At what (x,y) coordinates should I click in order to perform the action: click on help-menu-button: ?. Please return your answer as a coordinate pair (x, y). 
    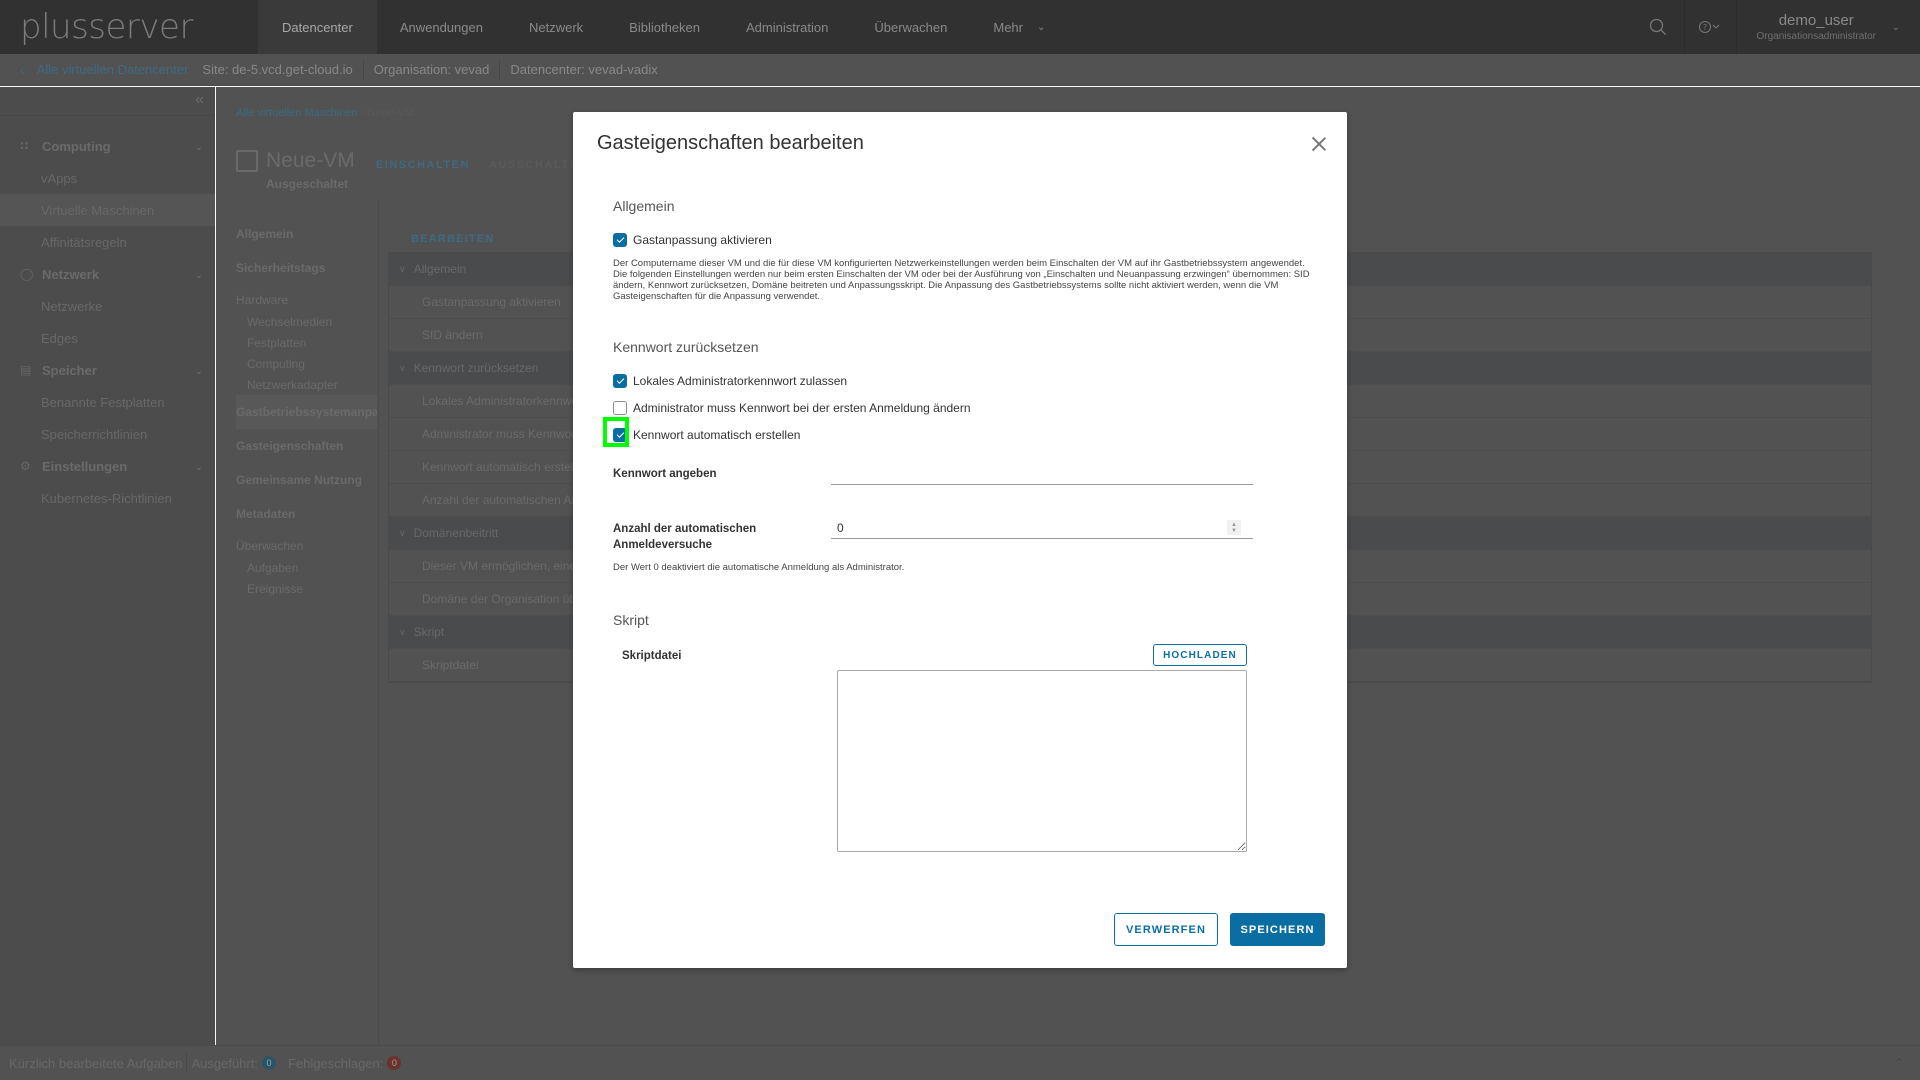
    Looking at the image, I should click on (1709, 27).